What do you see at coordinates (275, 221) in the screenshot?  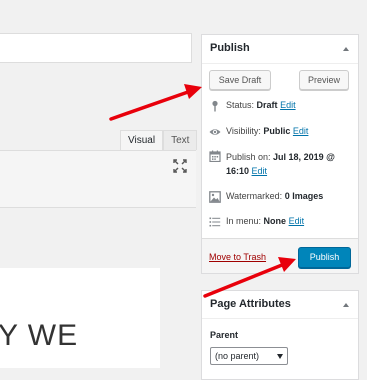 I see `in-menu-value: None` at bounding box center [275, 221].